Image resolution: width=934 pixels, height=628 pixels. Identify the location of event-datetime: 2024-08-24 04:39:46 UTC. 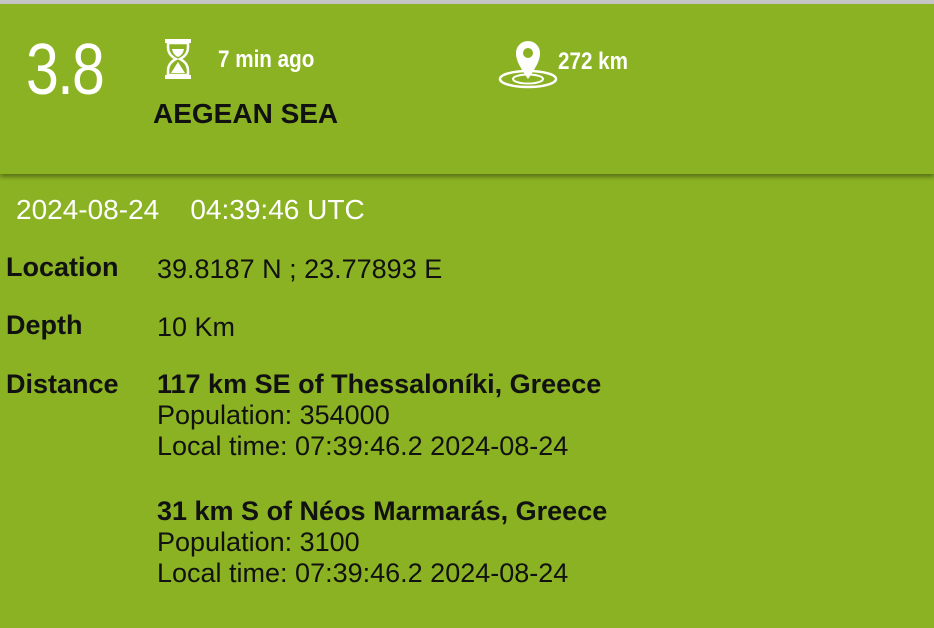
(190, 209).